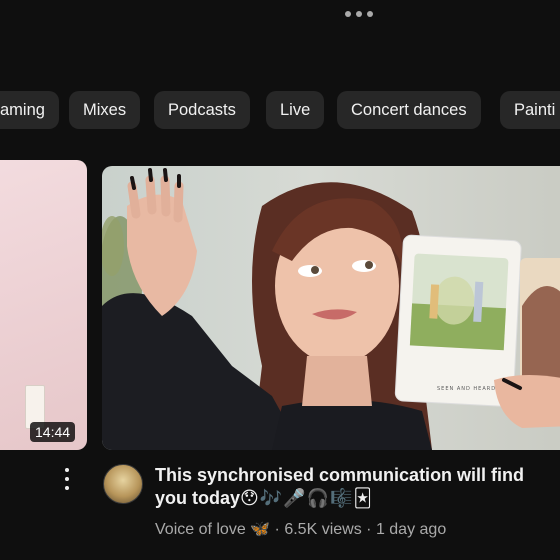 The height and width of the screenshot is (560, 560). I want to click on chip-mixes: Mixes, so click(105, 110).